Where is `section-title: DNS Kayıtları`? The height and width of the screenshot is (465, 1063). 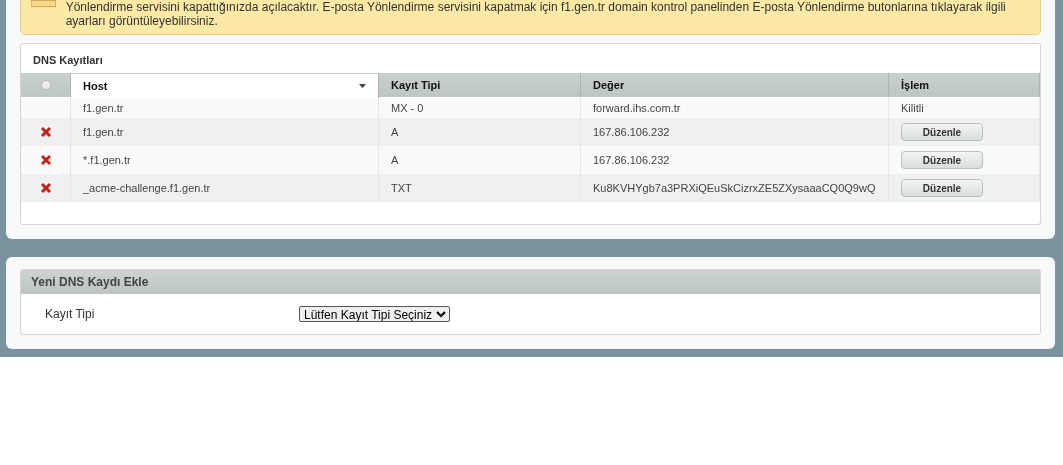 section-title: DNS Kayıtları is located at coordinates (68, 60).